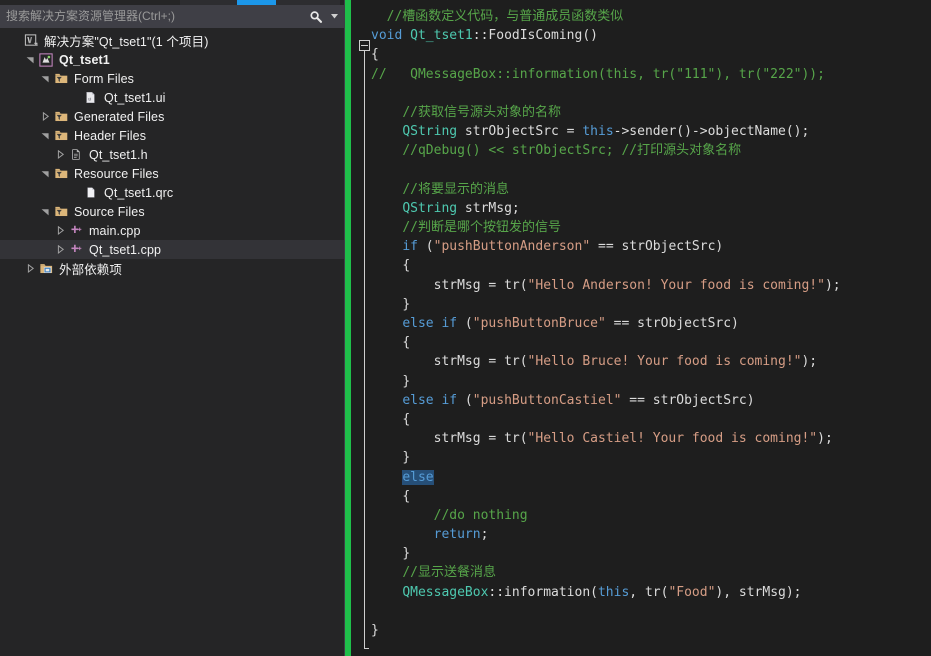 This screenshot has width=931, height=656. Describe the element at coordinates (125, 249) in the screenshot. I see `tree-item-label: Qt_tset1.cpp` at that location.